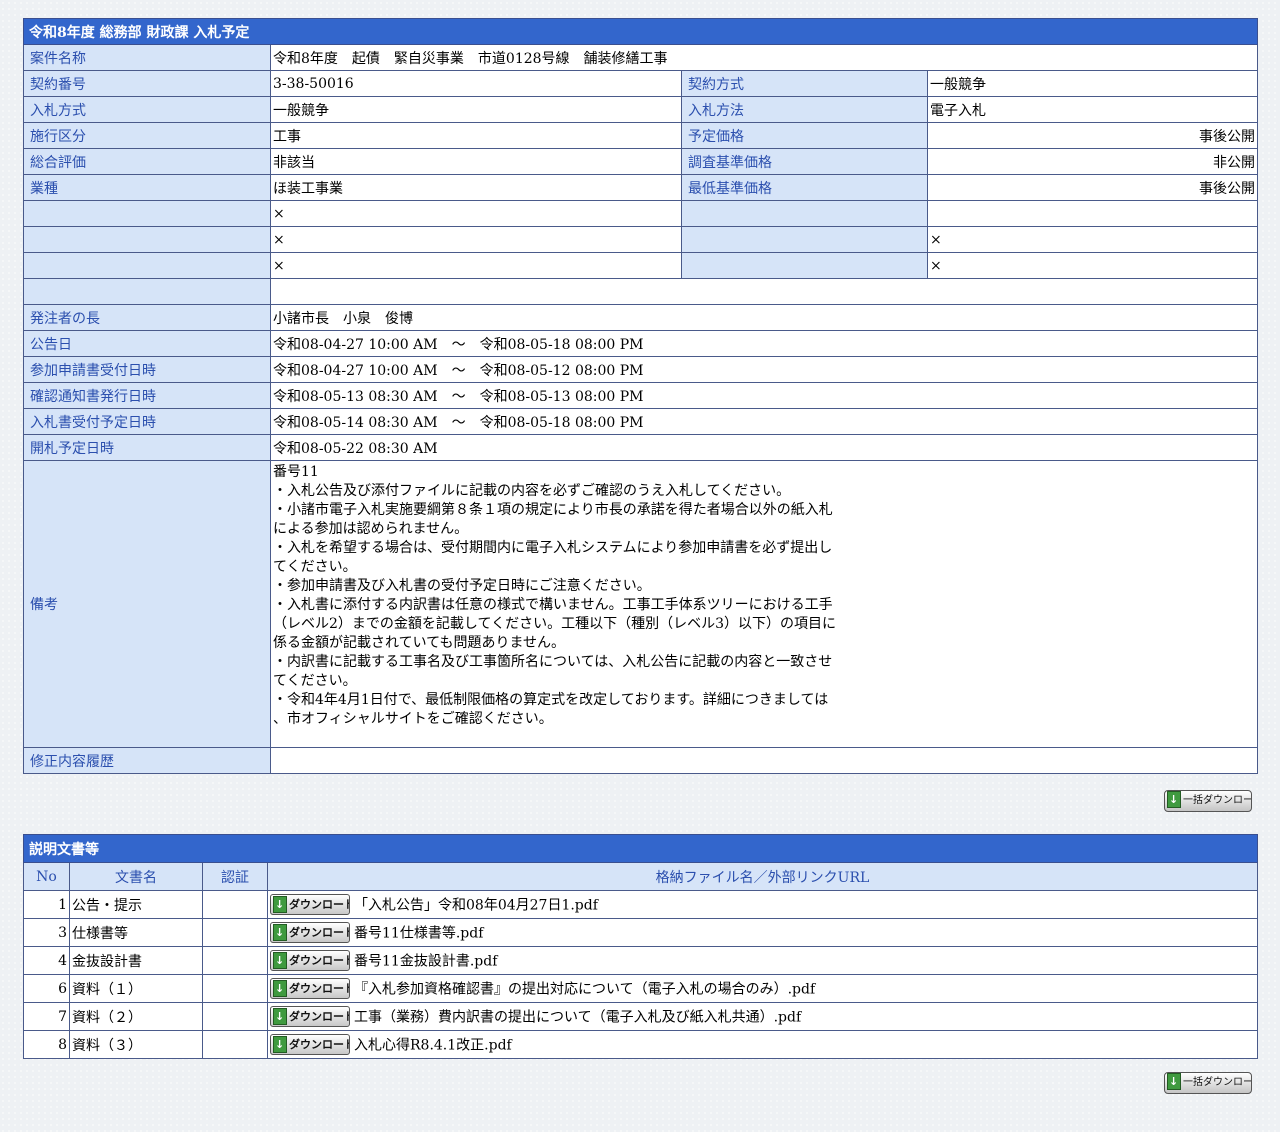 The image size is (1280, 1132). Describe the element at coordinates (46, 1044) in the screenshot. I see `doc-no: 8` at that location.